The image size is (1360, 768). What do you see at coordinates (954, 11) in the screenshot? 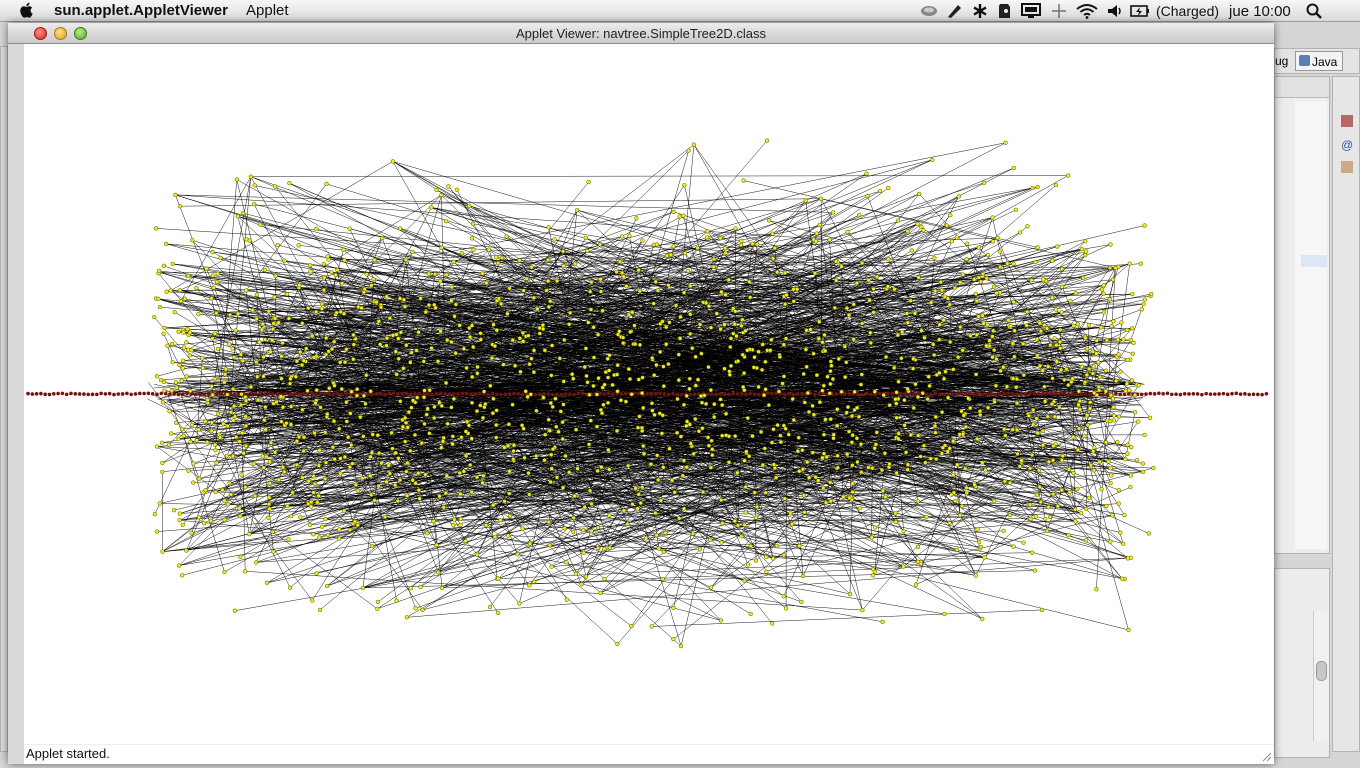
I see `pen-tool-icon` at bounding box center [954, 11].